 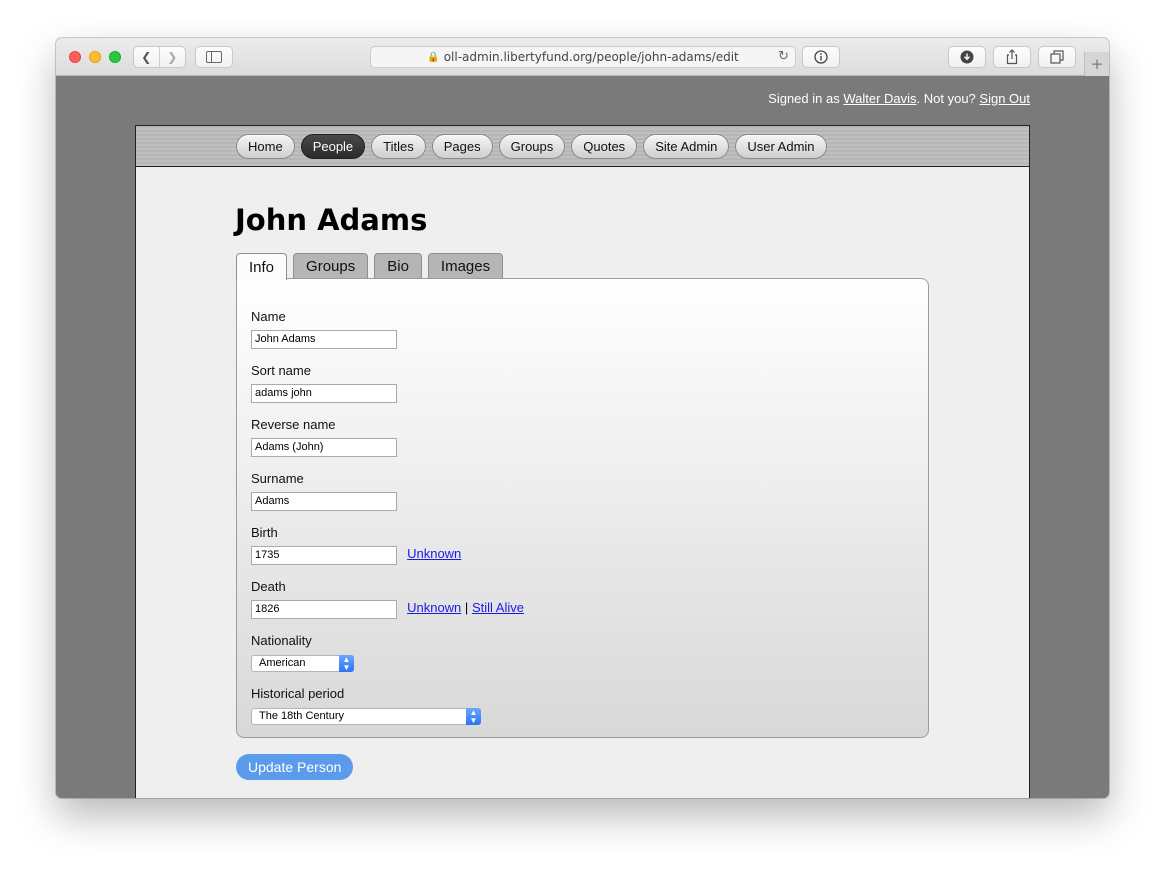 I want to click on nav-item-quotes: Quotes, so click(x=604, y=146).